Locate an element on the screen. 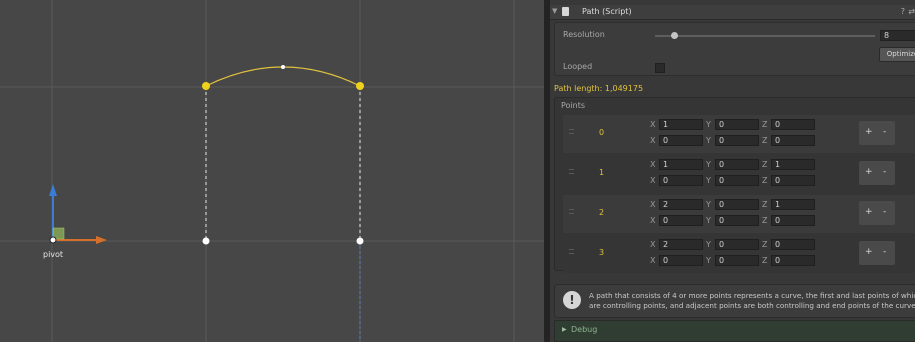 The width and height of the screenshot is (915, 342). expand-arrow-icon: ▶ is located at coordinates (564, 329).